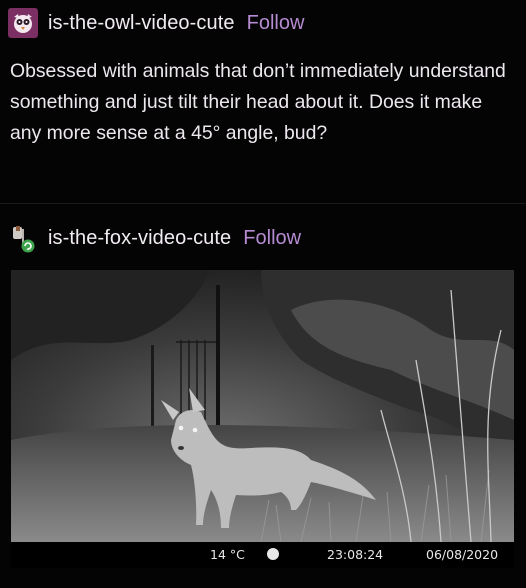 Image resolution: width=526 pixels, height=588 pixels. What do you see at coordinates (355, 554) in the screenshot?
I see `time-readout: 23:08:24` at bounding box center [355, 554].